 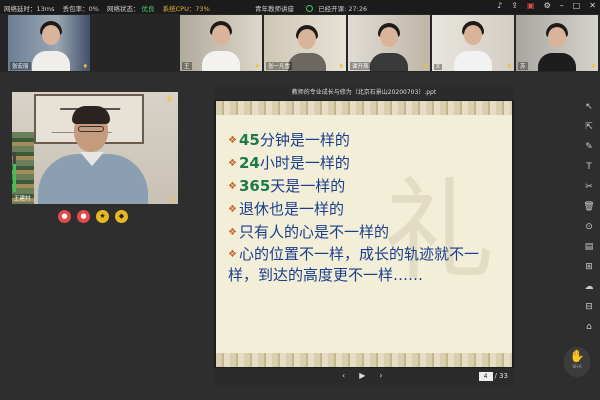 What do you see at coordinates (186, 9) in the screenshot?
I see `cpu-usage-text: 系统CPU：73%` at bounding box center [186, 9].